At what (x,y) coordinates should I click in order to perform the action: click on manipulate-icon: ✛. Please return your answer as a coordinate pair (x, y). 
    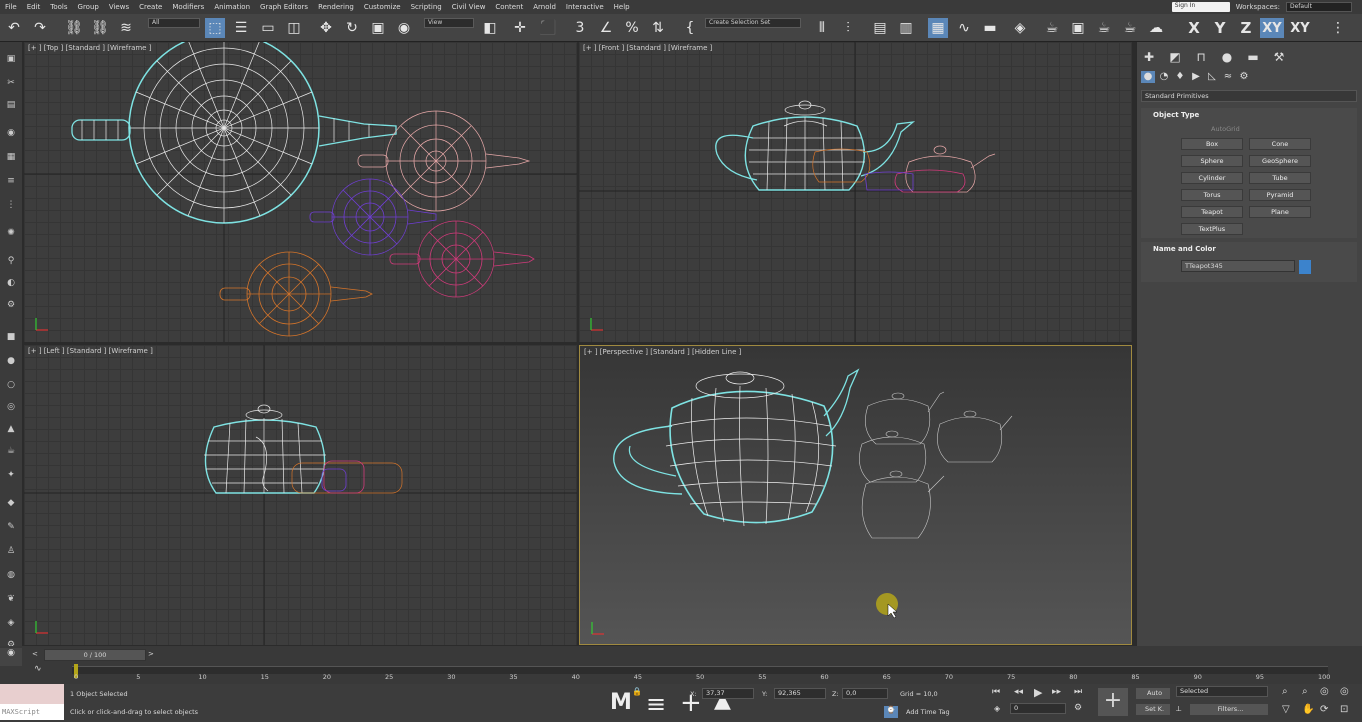
    Looking at the image, I should click on (520, 28).